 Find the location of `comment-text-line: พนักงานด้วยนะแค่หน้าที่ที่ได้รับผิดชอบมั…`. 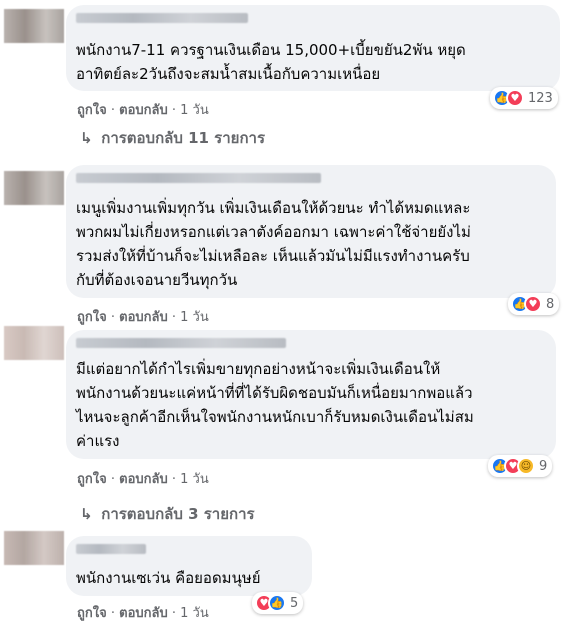

comment-text-line: พนักงานด้วยนะแค่หน้าที่ที่ได้รับผิดชอบมั… is located at coordinates (274, 393).